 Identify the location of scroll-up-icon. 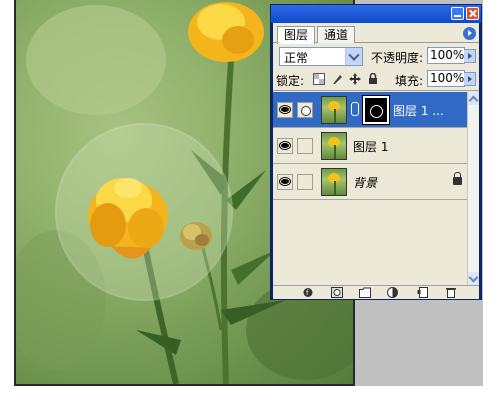
(473, 98).